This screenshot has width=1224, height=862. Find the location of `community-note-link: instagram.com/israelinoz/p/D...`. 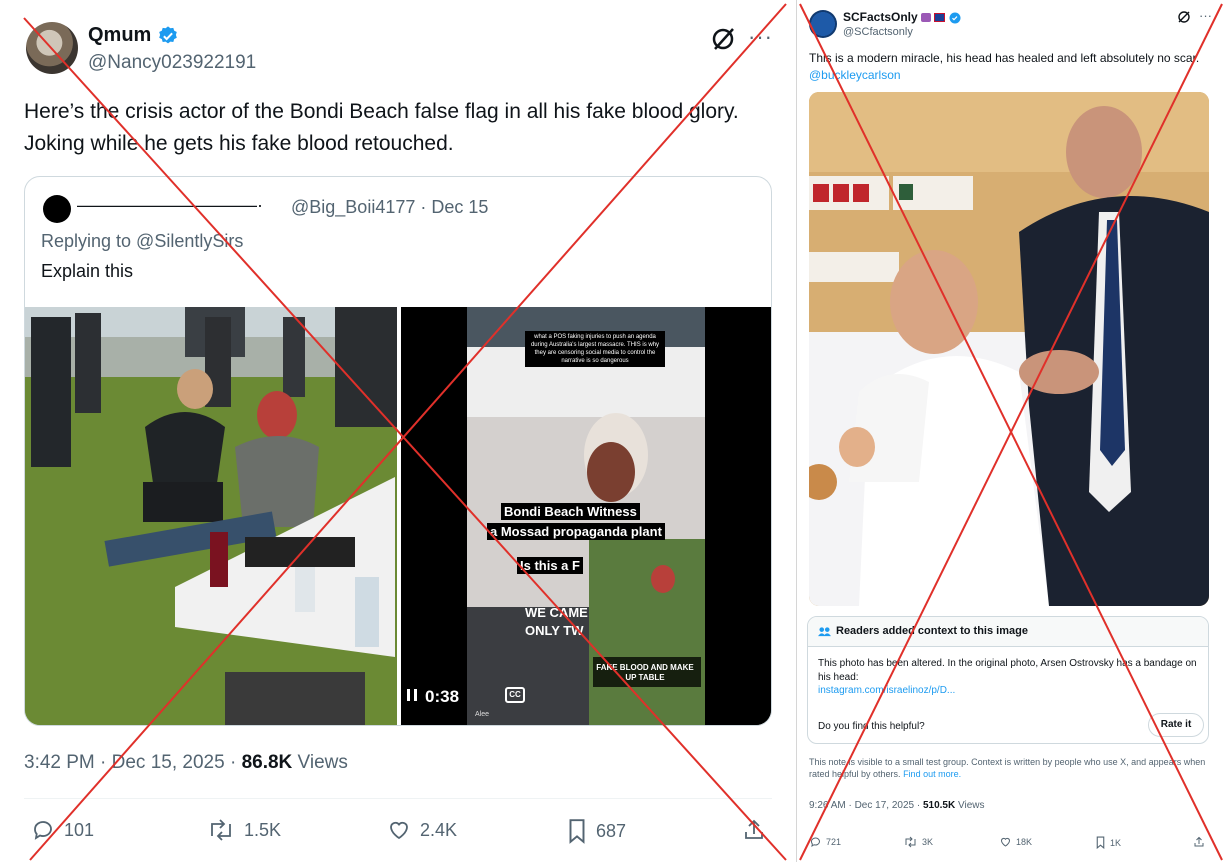

community-note-link: instagram.com/israelinoz/p/D... is located at coordinates (886, 690).